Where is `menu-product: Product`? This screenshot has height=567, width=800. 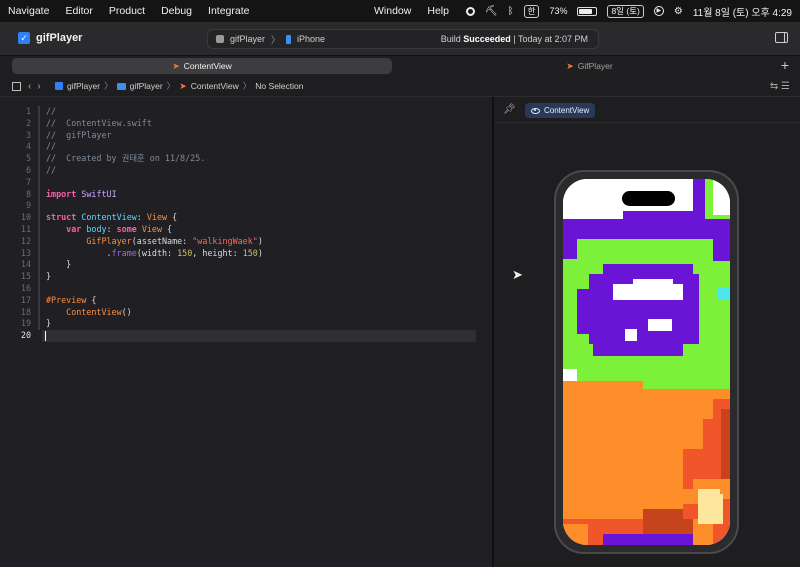
menu-product: Product is located at coordinates (127, 11).